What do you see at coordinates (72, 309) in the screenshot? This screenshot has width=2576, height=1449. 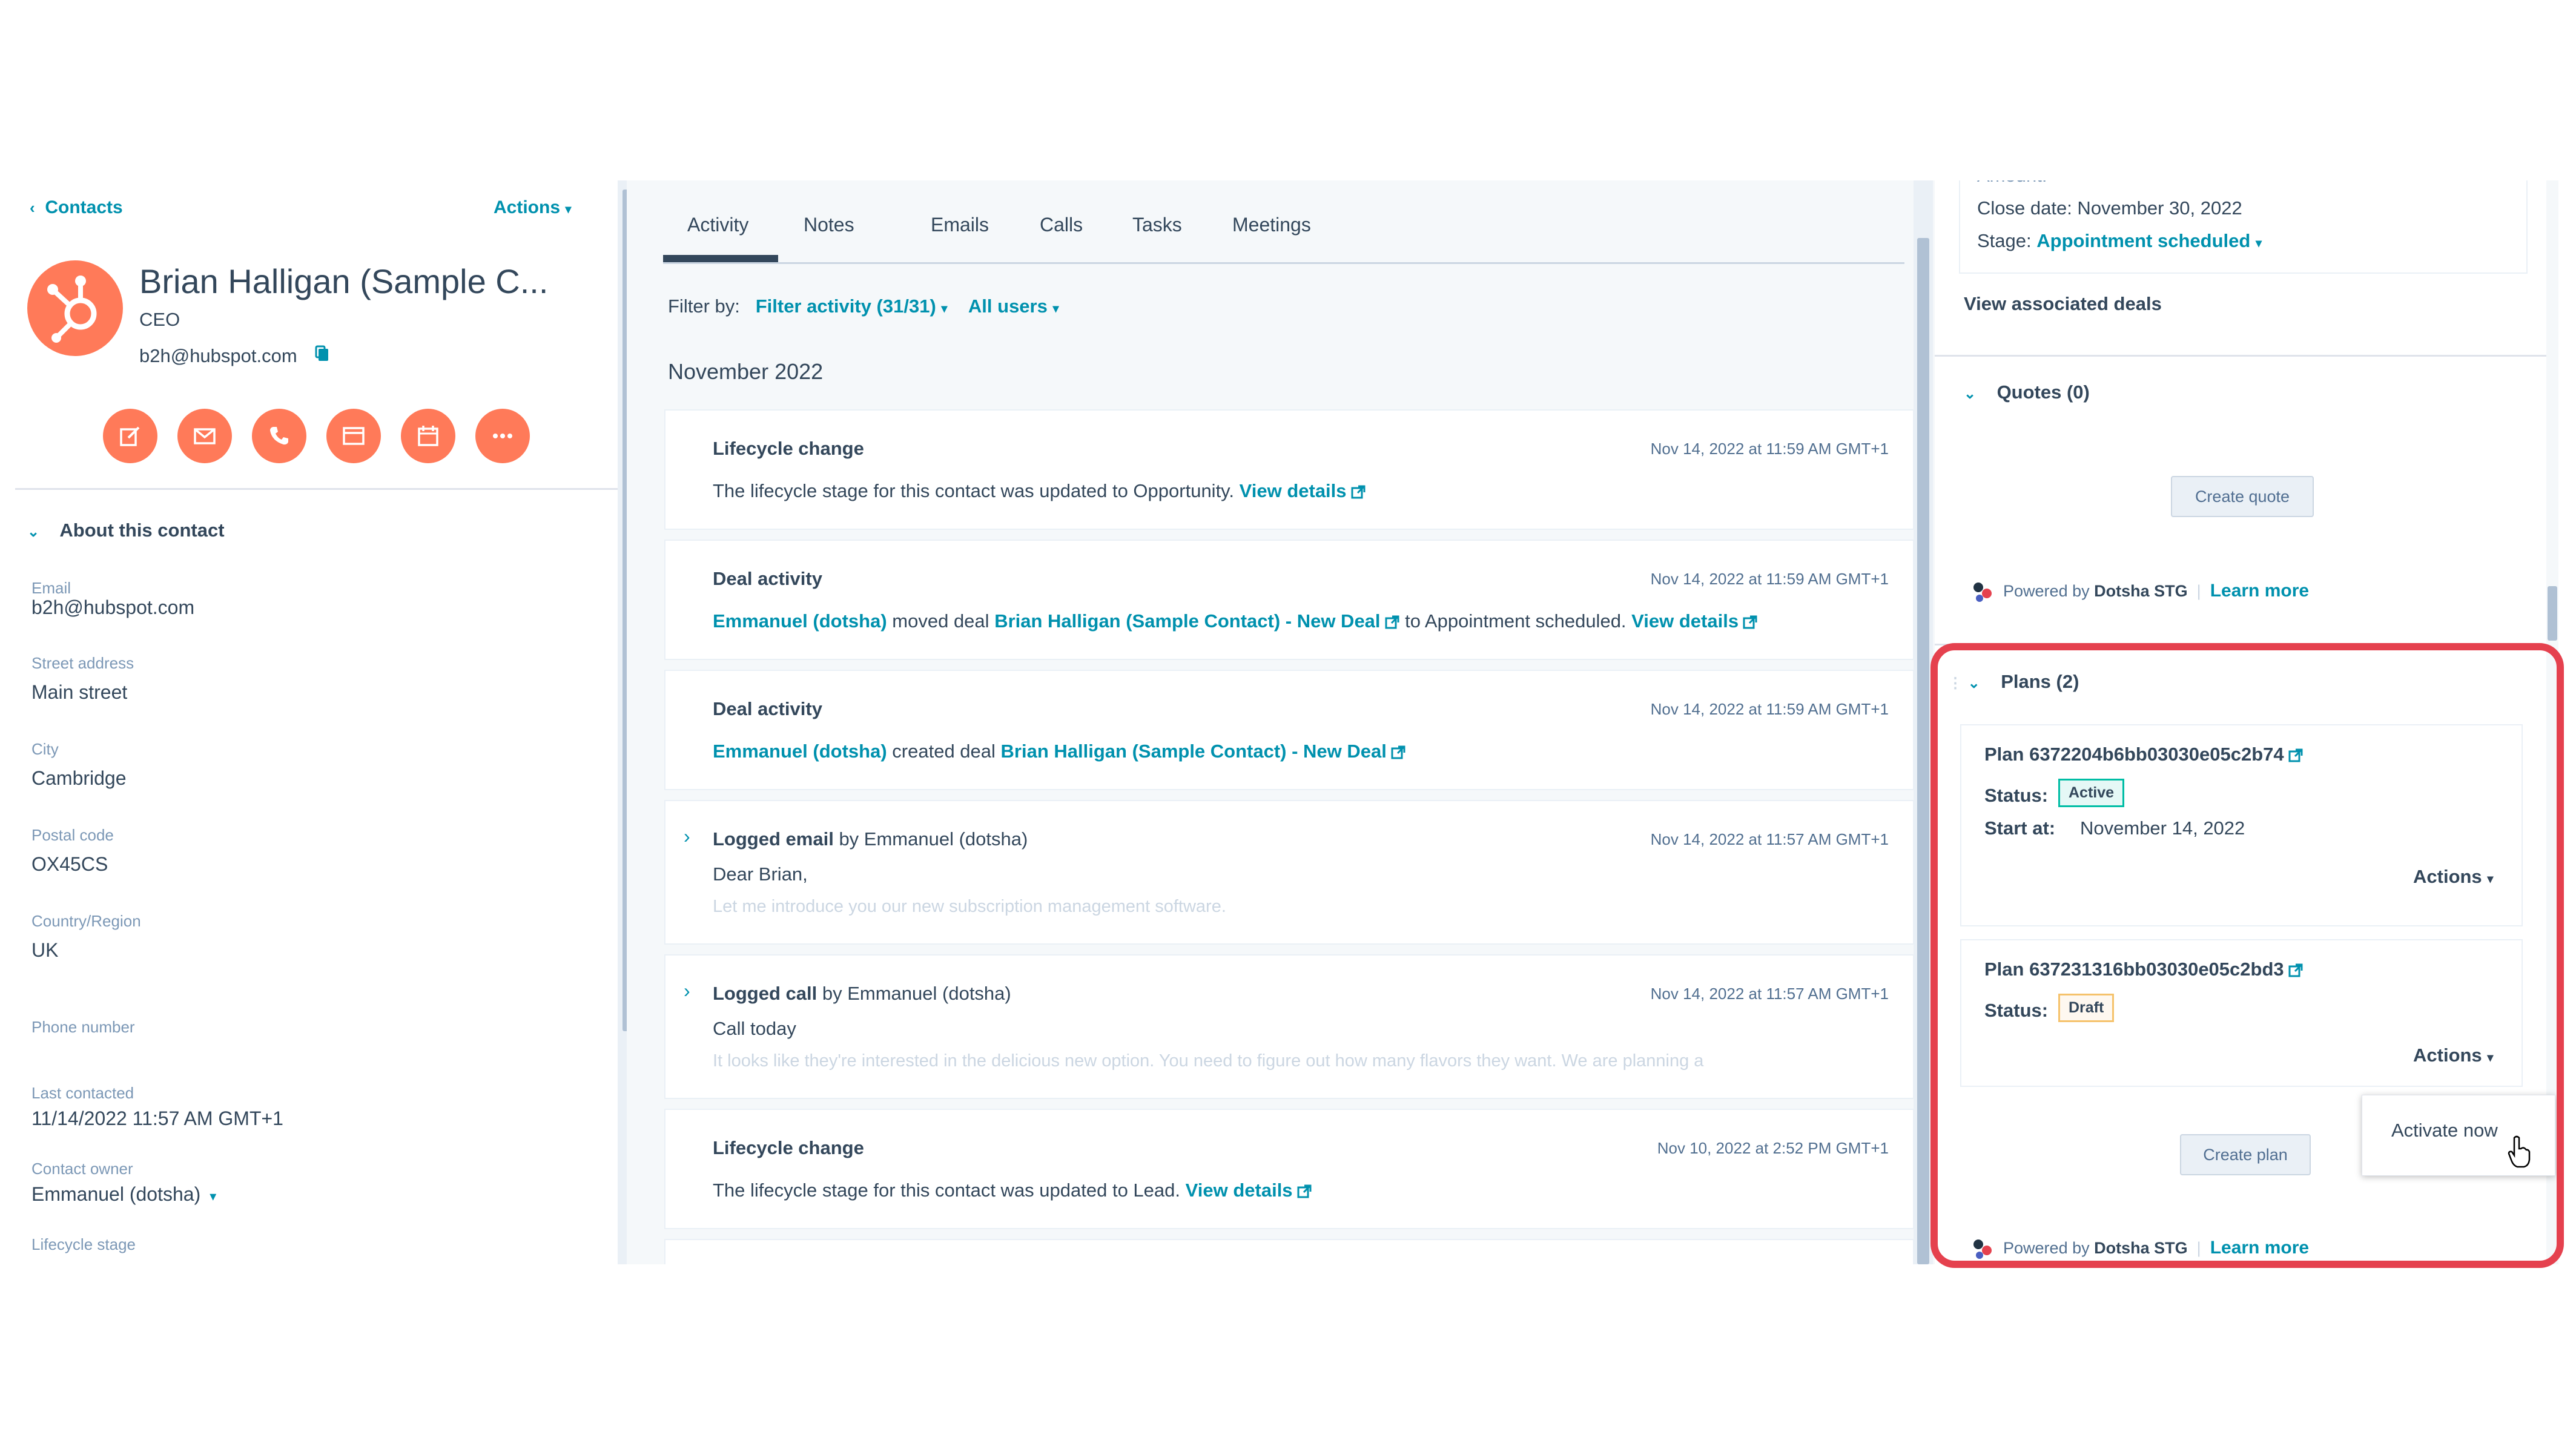 I see `hubspot-logo-icon` at bounding box center [72, 309].